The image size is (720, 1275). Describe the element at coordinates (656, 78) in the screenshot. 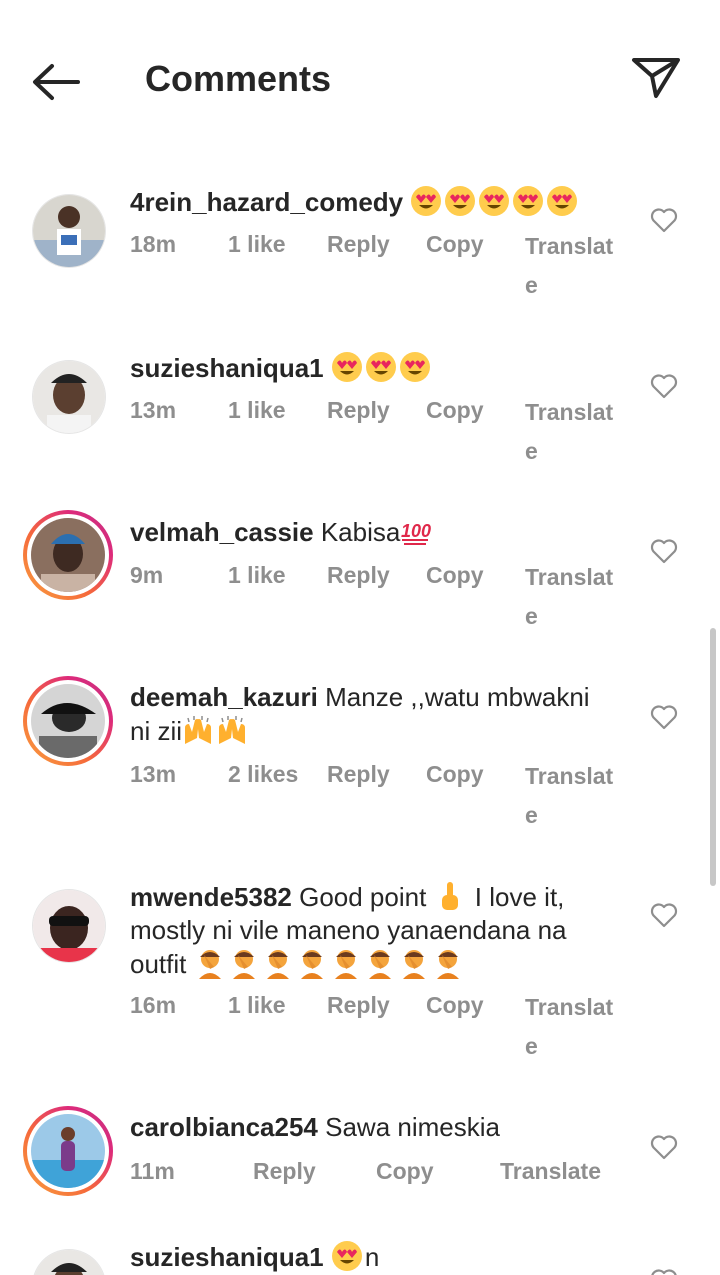

I see `paper-plane-icon` at that location.